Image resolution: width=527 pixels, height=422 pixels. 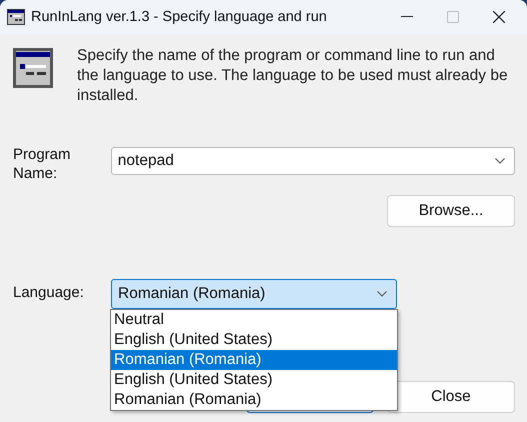 What do you see at coordinates (293, 76) in the screenshot?
I see `description-text: Specify the name of the program or command line to run and the language to use. The language to be used must already be installed.` at bounding box center [293, 76].